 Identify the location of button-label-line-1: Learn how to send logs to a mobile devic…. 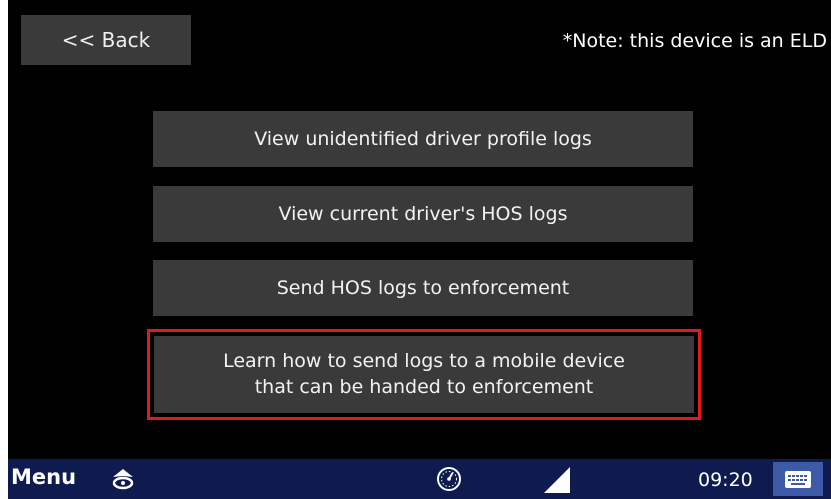
(424, 360).